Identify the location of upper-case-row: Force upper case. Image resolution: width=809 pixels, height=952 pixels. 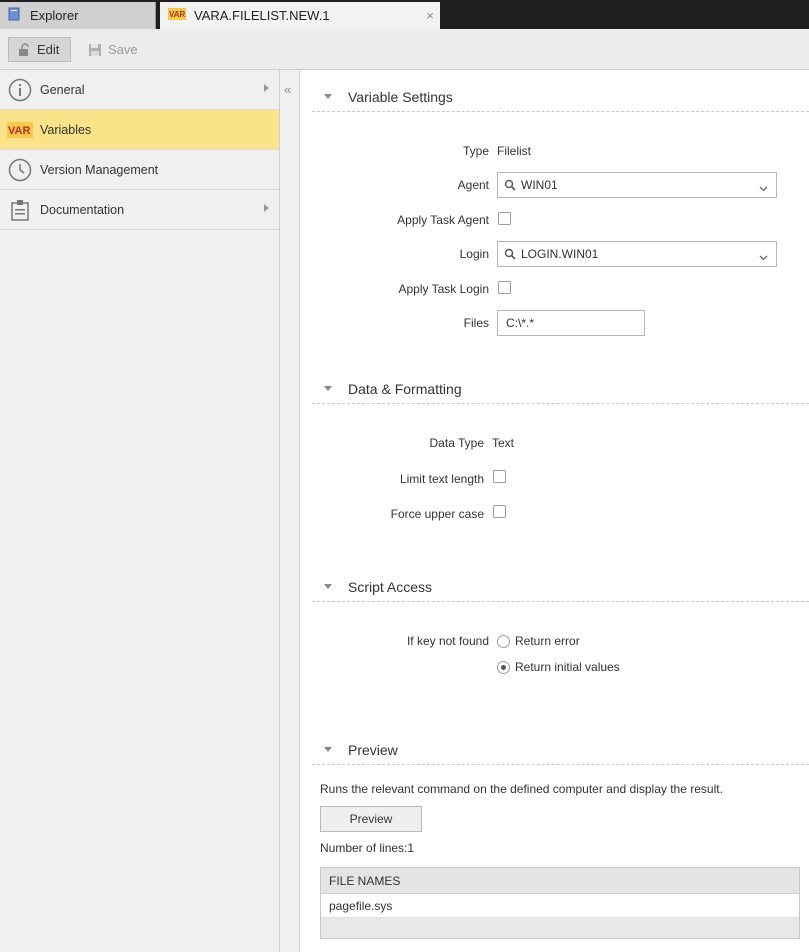
(555, 514).